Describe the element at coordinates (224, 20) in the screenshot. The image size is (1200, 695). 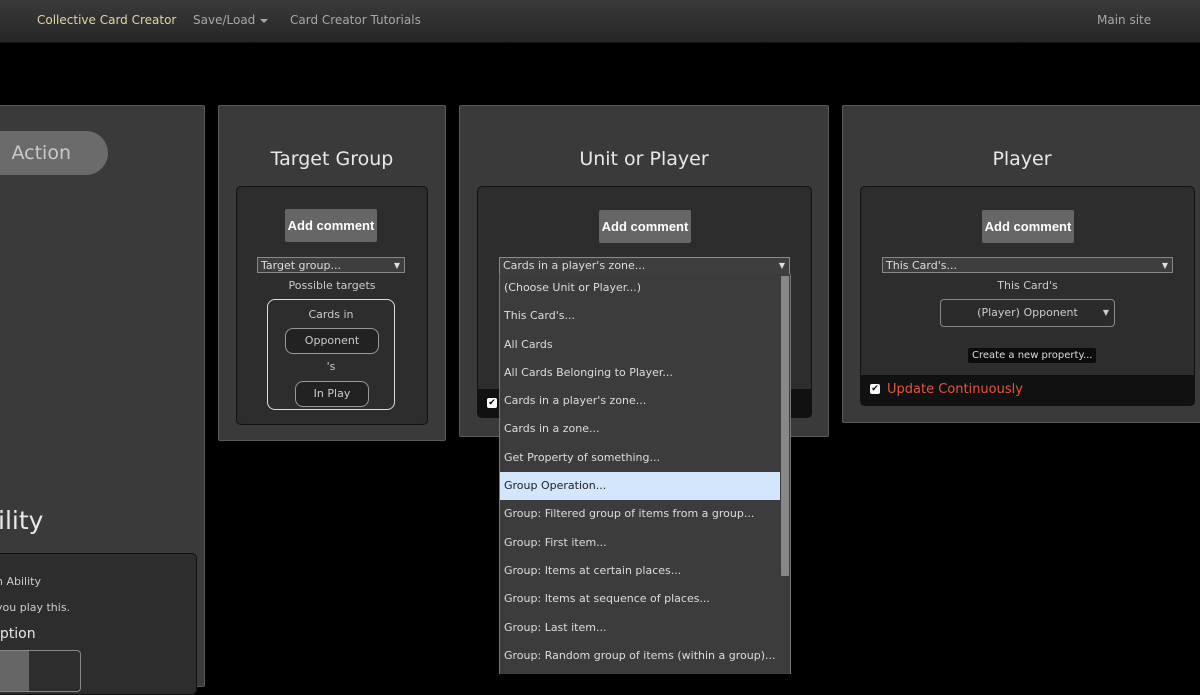
I see `save-load-label: Save/Load` at that location.